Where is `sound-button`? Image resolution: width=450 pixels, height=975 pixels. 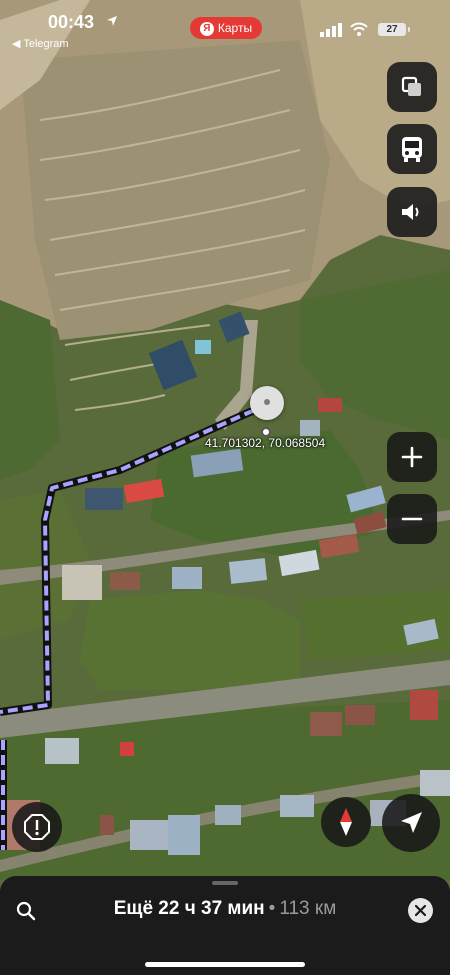 sound-button is located at coordinates (412, 212).